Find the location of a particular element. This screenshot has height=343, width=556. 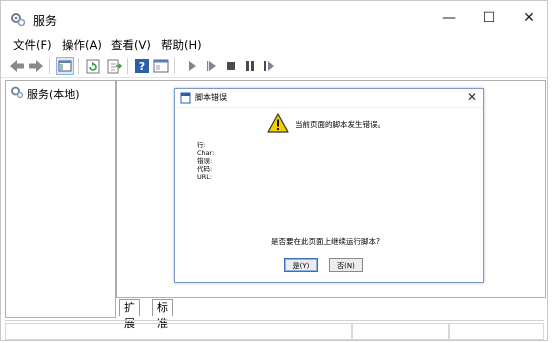

menu-action: 操作(A) is located at coordinates (82, 45).